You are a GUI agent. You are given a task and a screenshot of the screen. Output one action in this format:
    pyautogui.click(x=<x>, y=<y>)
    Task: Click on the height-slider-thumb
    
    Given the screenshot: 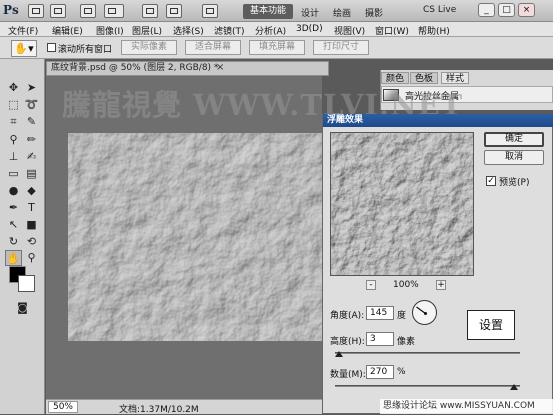 What is the action you would take?
    pyautogui.click(x=339, y=354)
    